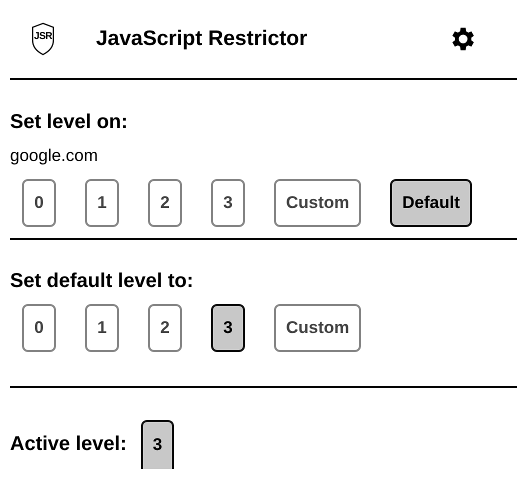 The width and height of the screenshot is (517, 495). What do you see at coordinates (202, 39) in the screenshot?
I see `app-title: JavaScript Restrictor` at bounding box center [202, 39].